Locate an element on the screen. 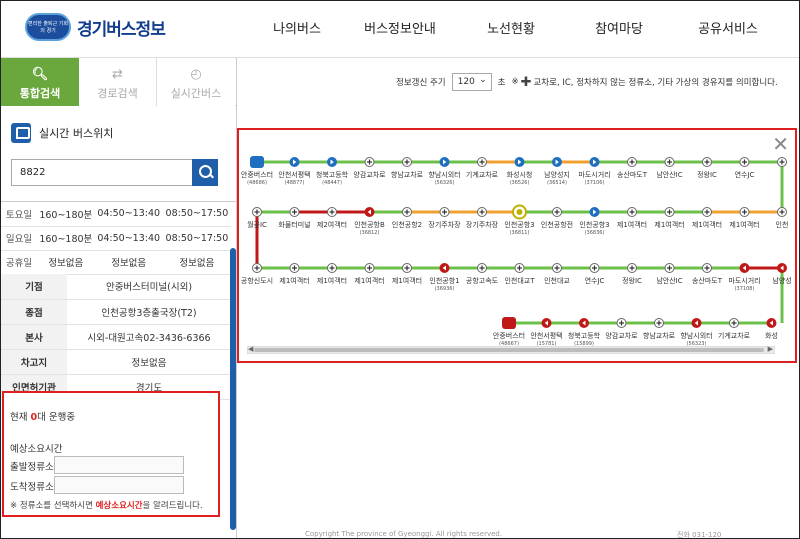  stop-label: 남양성지 is located at coordinates (557, 174).